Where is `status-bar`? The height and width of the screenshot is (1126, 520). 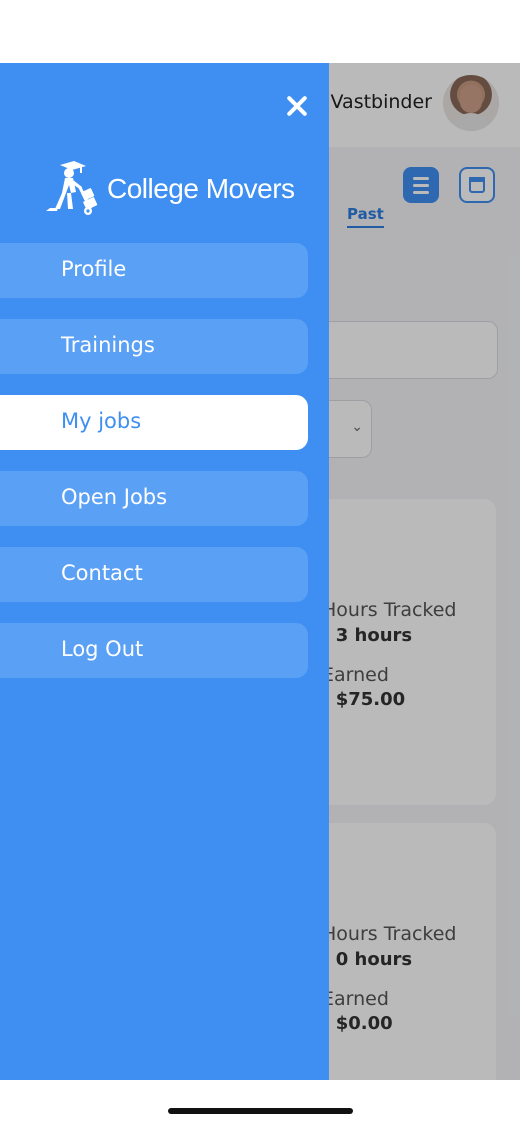
status-bar is located at coordinates (260, 31).